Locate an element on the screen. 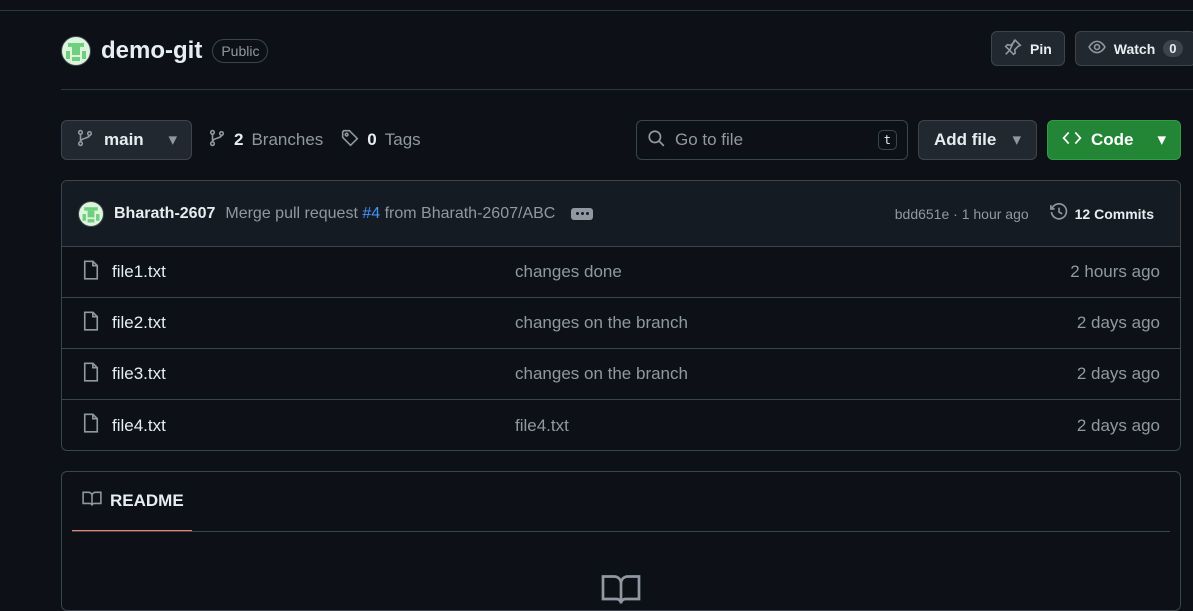 This screenshot has height=611, width=1193. tab-readme: README is located at coordinates (132, 502).